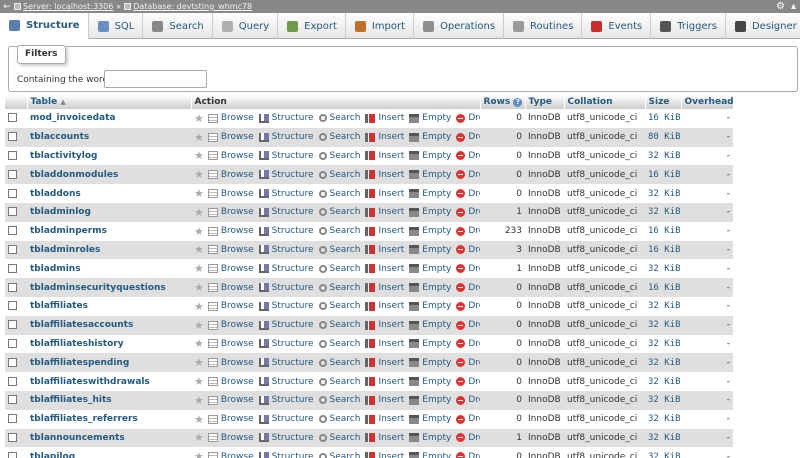  Describe the element at coordinates (780, 6) in the screenshot. I see `gear-icon: ⚙` at that location.